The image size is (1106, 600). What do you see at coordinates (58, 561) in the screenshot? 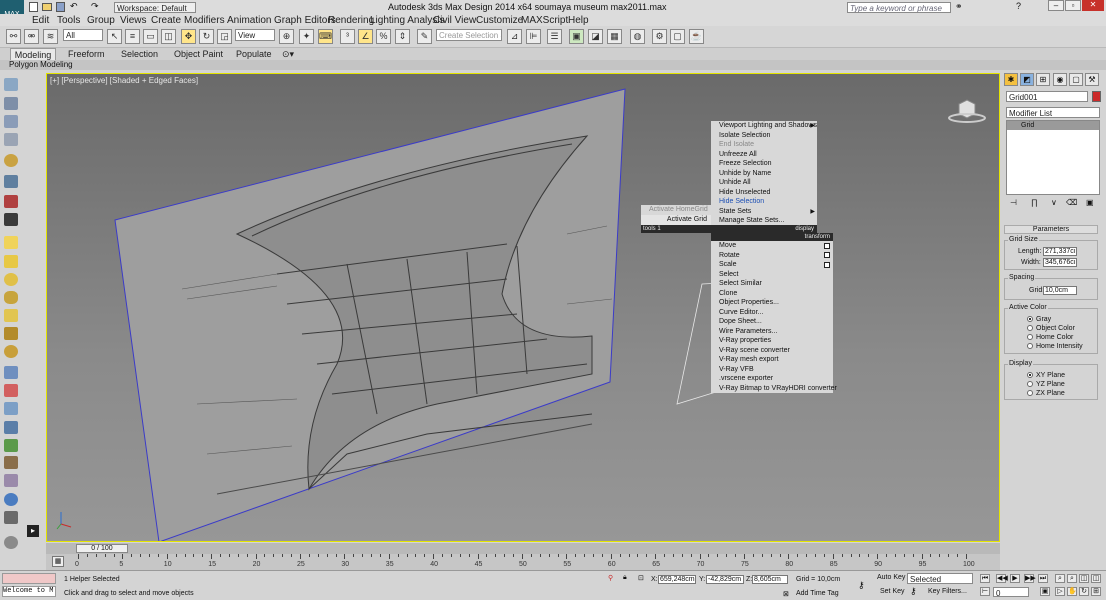
I see `mini-curve-editor-icon: ▦` at bounding box center [58, 561].